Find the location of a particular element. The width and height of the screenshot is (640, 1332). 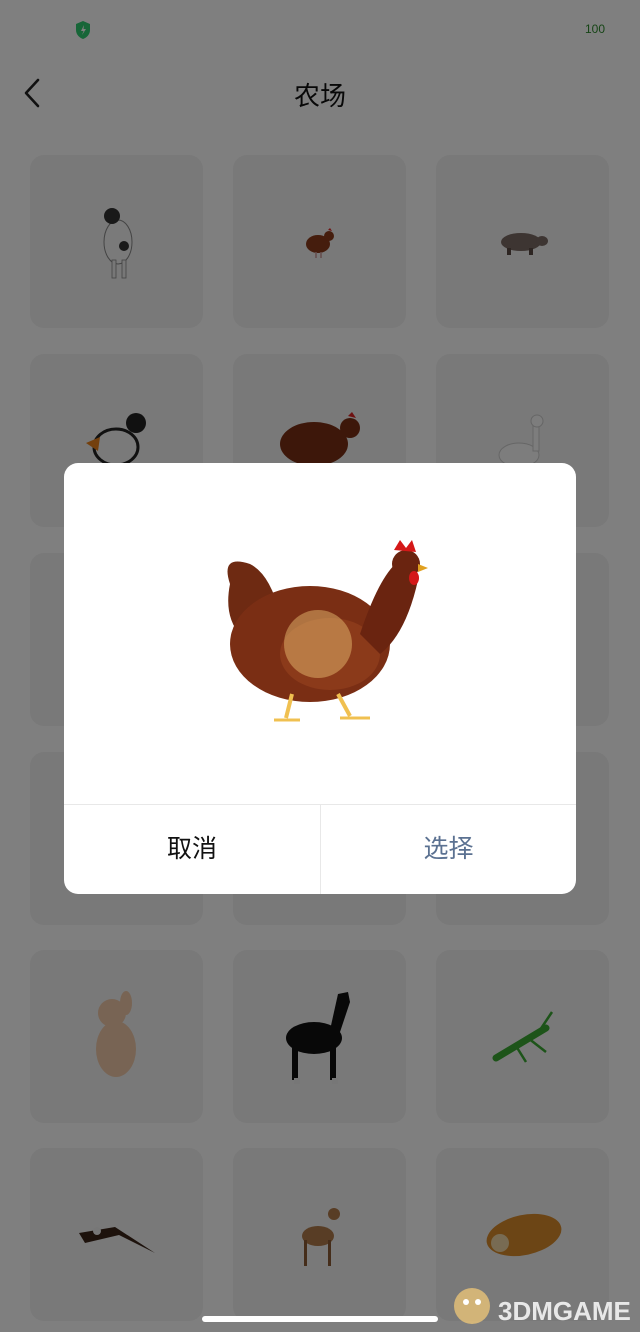

home-indicator is located at coordinates (320, 1319).